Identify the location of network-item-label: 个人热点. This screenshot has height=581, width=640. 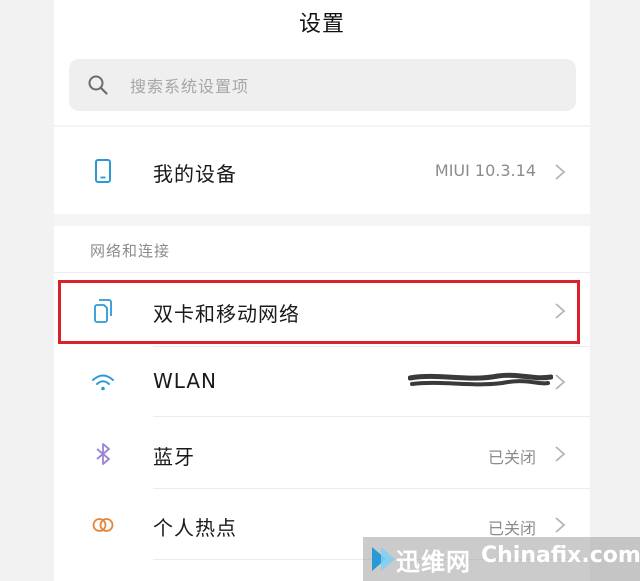
(195, 528).